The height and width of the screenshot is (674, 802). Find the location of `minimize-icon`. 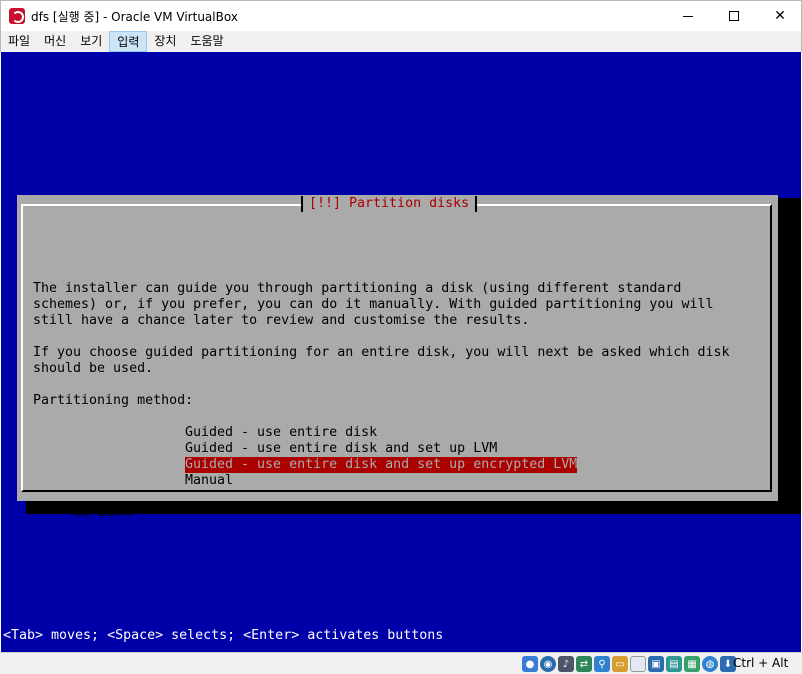

minimize-icon is located at coordinates (688, 16).